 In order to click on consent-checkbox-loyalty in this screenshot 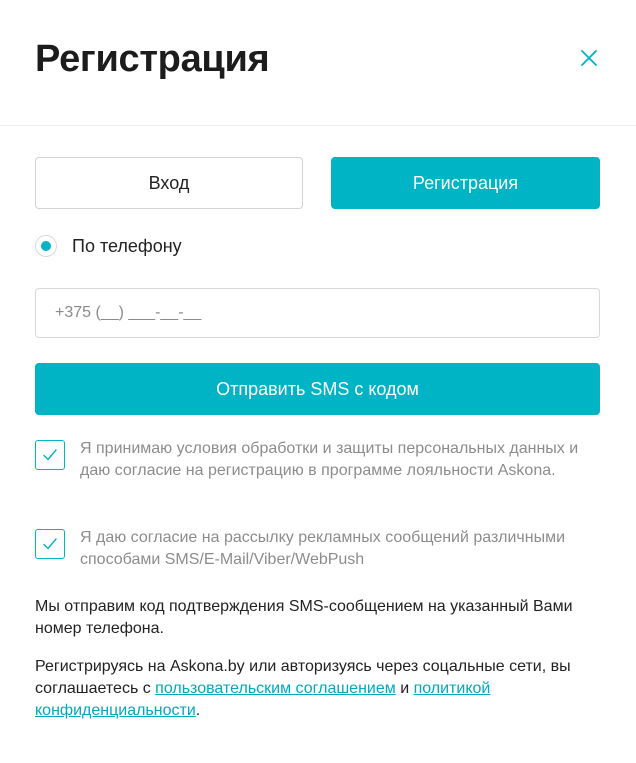, I will do `click(50, 455)`.